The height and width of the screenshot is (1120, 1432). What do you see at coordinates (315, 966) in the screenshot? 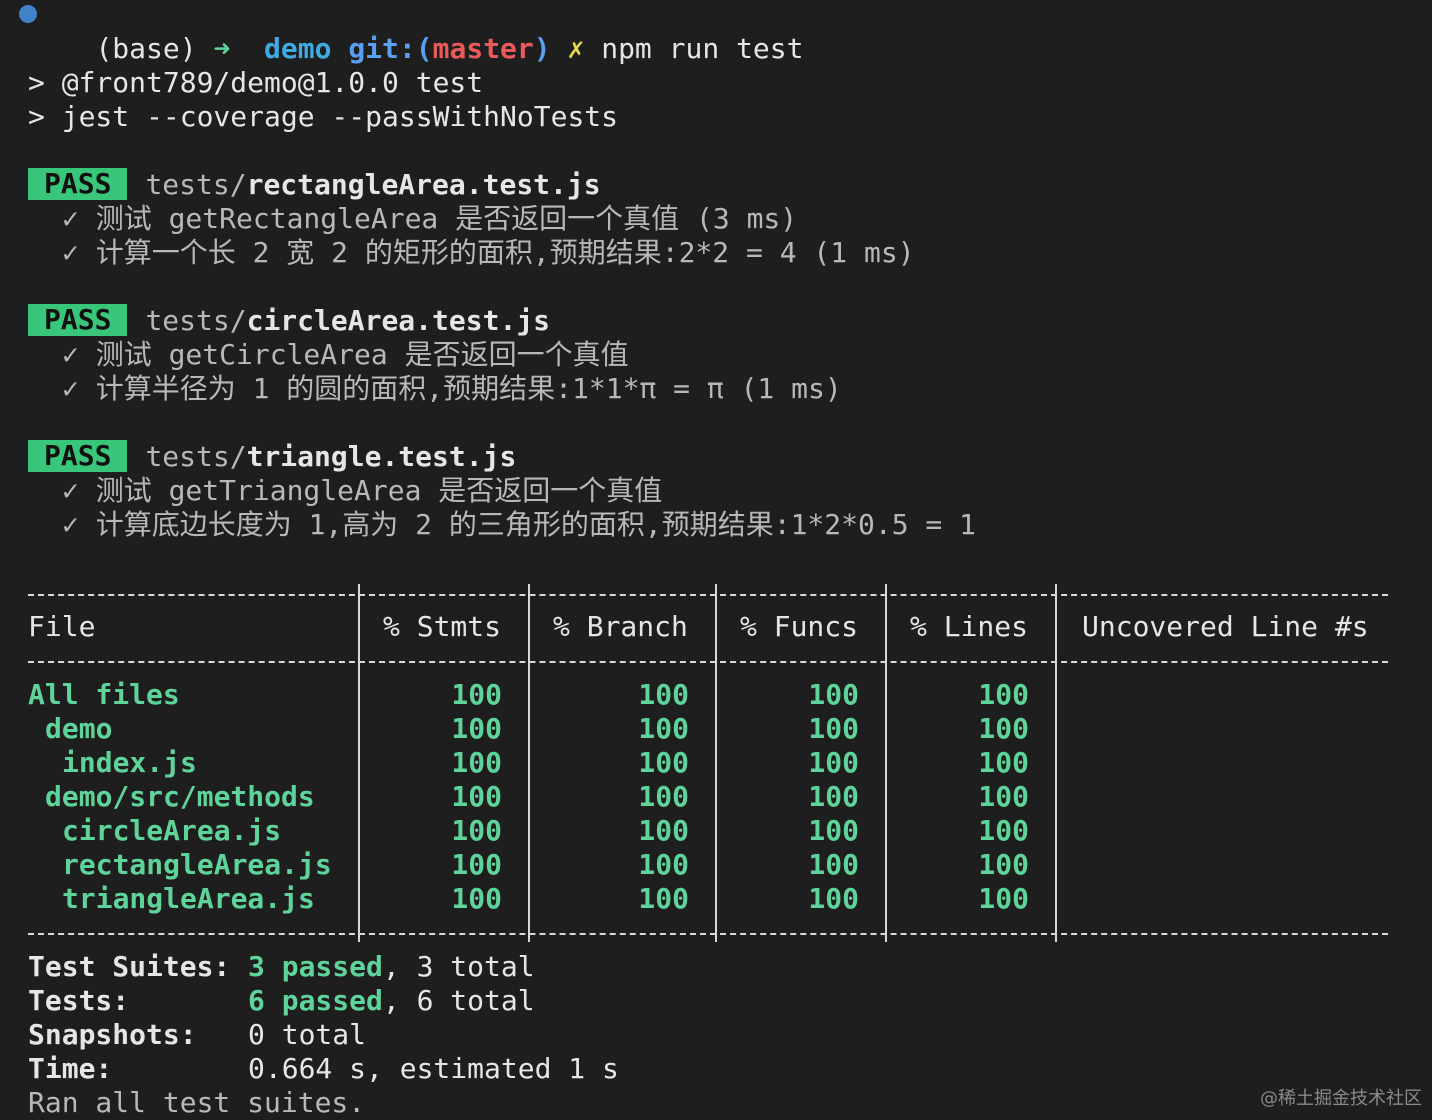
I see `summary-passed: 3 passed` at bounding box center [315, 966].